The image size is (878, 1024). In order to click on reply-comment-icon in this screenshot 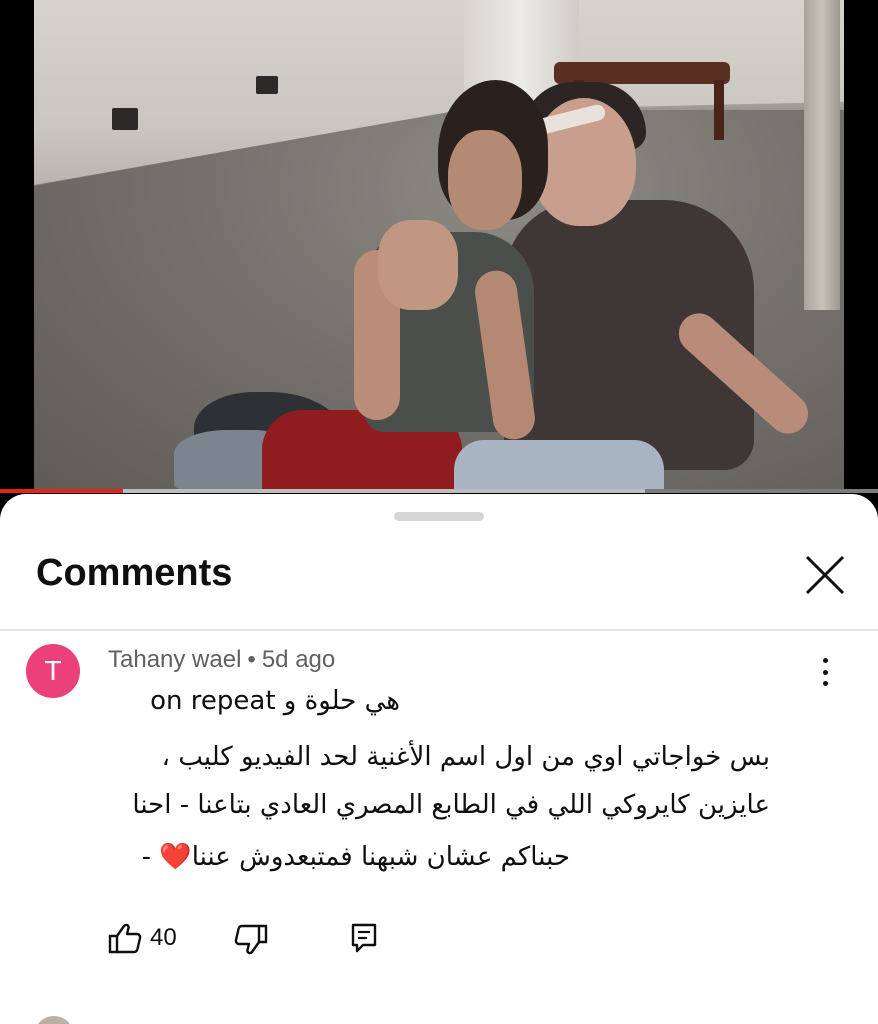, I will do `click(364, 938)`.